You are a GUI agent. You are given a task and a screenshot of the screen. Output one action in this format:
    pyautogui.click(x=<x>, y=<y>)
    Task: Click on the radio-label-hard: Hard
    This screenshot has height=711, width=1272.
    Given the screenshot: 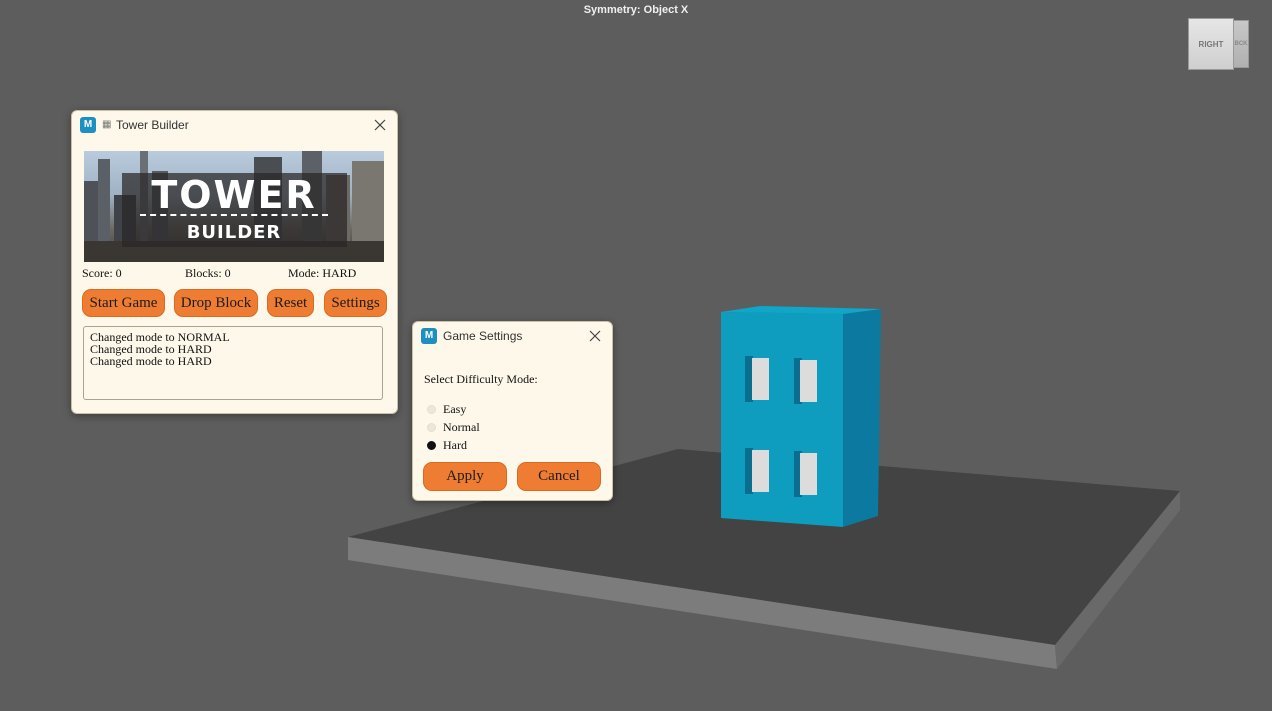 What is the action you would take?
    pyautogui.click(x=455, y=445)
    